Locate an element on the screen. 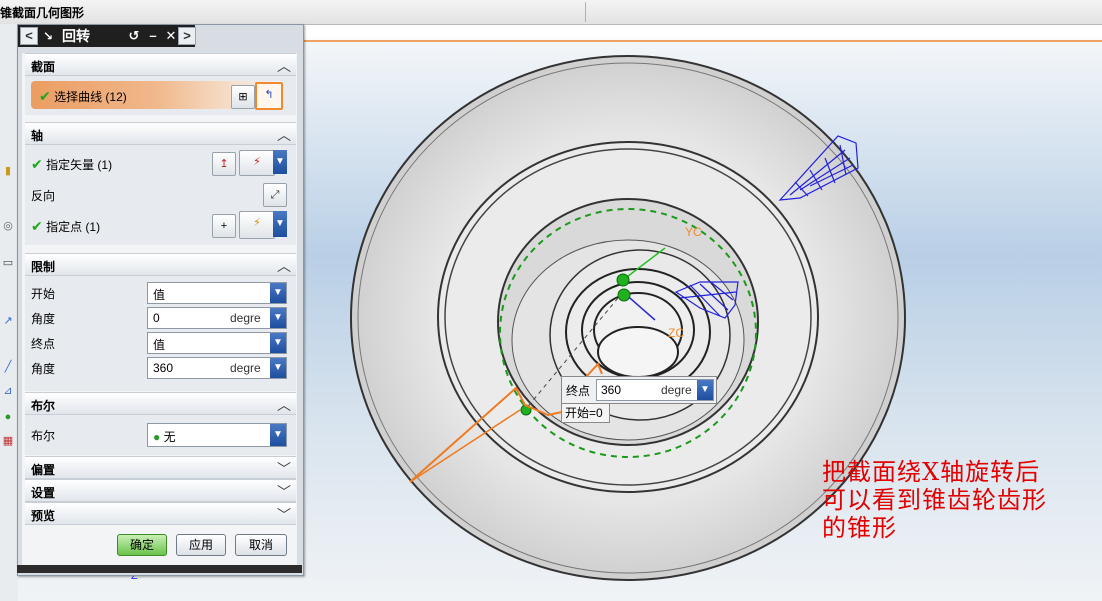  annotation-line-2: 可以看到锥齿轮齿形 is located at coordinates (934, 500).